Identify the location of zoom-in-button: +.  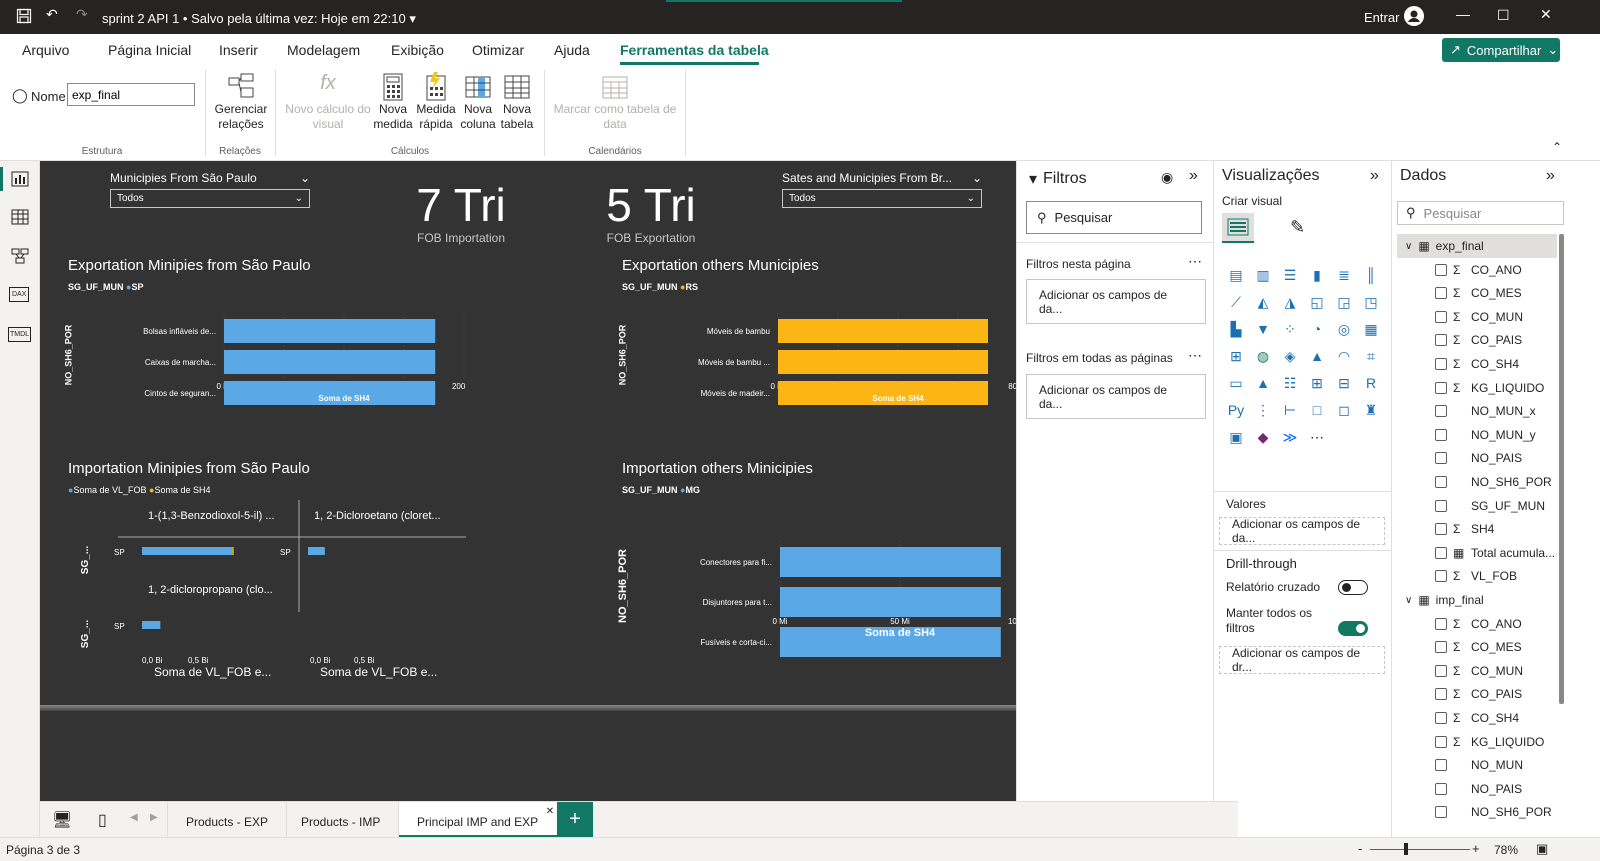
(1476, 848).